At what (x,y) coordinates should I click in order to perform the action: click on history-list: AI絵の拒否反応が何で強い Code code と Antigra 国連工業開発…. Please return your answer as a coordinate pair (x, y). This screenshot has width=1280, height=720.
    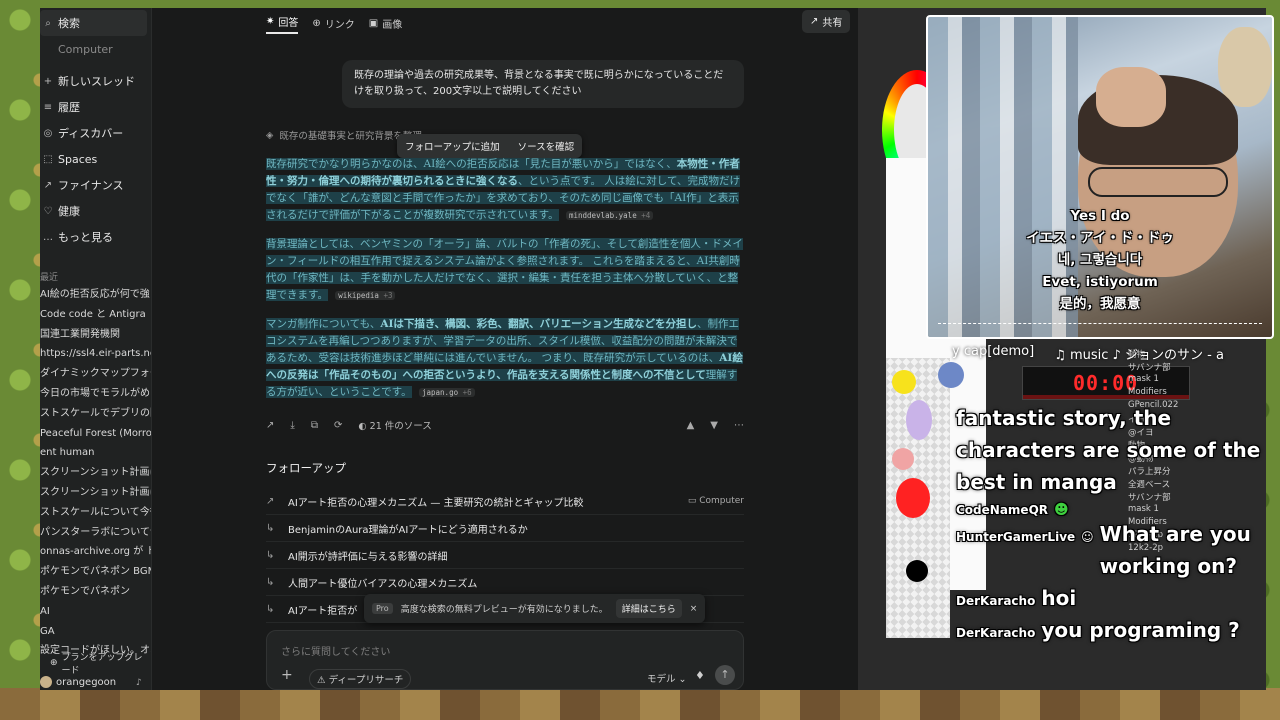
    Looking at the image, I should click on (95, 473).